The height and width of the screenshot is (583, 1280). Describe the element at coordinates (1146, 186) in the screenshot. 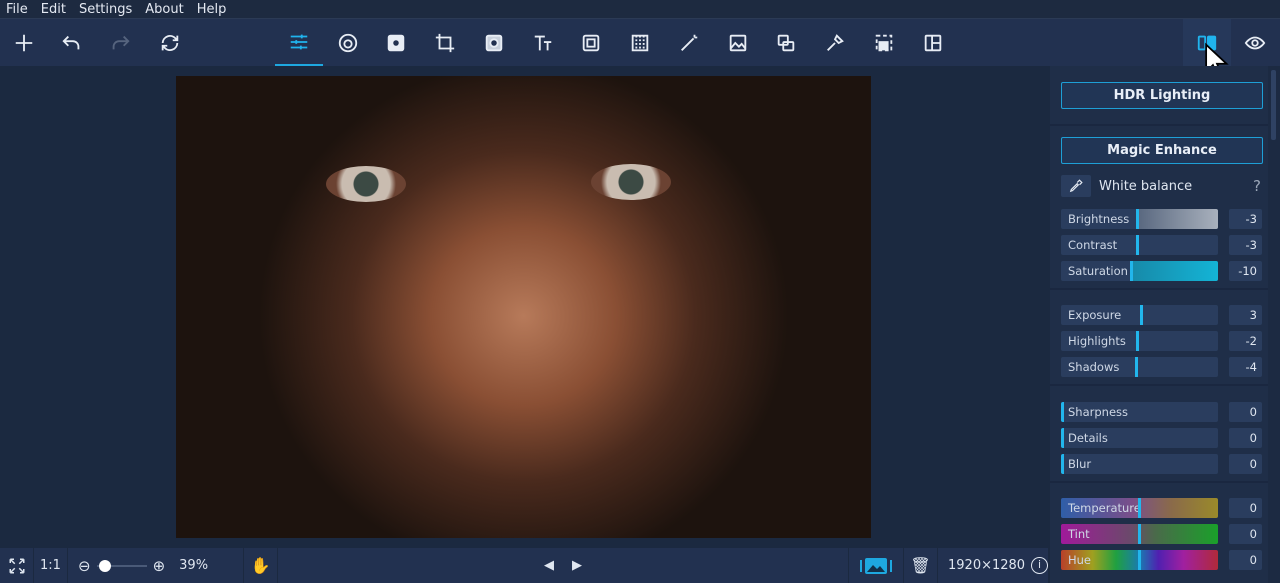

I see `white-balance-label: White balance` at that location.